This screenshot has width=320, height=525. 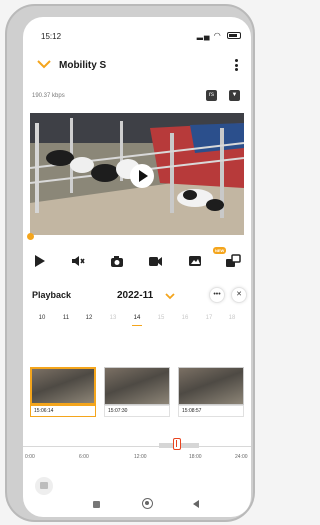 I want to click on quality-button: ▼, so click(x=234, y=95).